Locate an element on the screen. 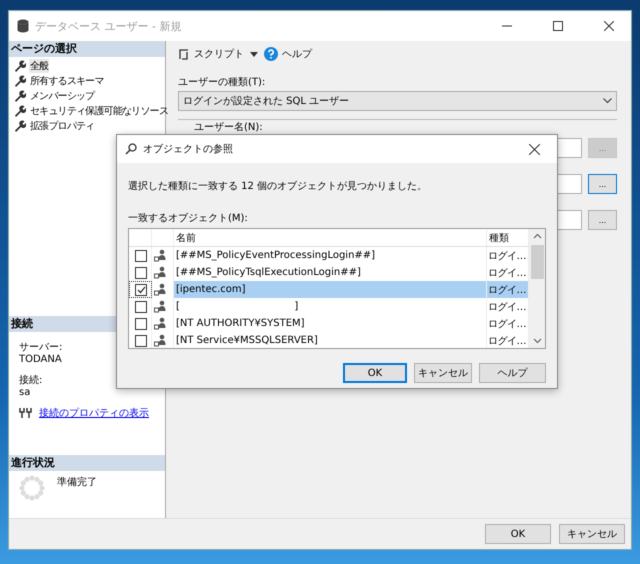  server-label: サーバー: is located at coordinates (40, 347).